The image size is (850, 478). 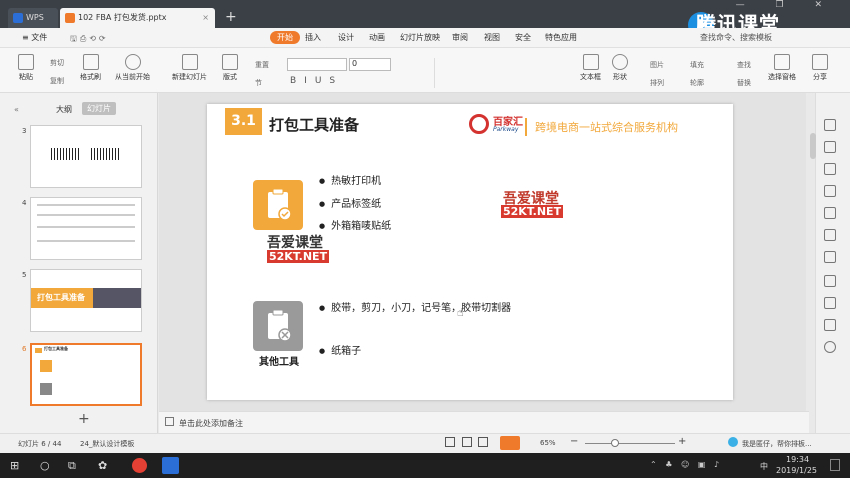 I want to click on add-slide-button: +, so click(x=84, y=419).